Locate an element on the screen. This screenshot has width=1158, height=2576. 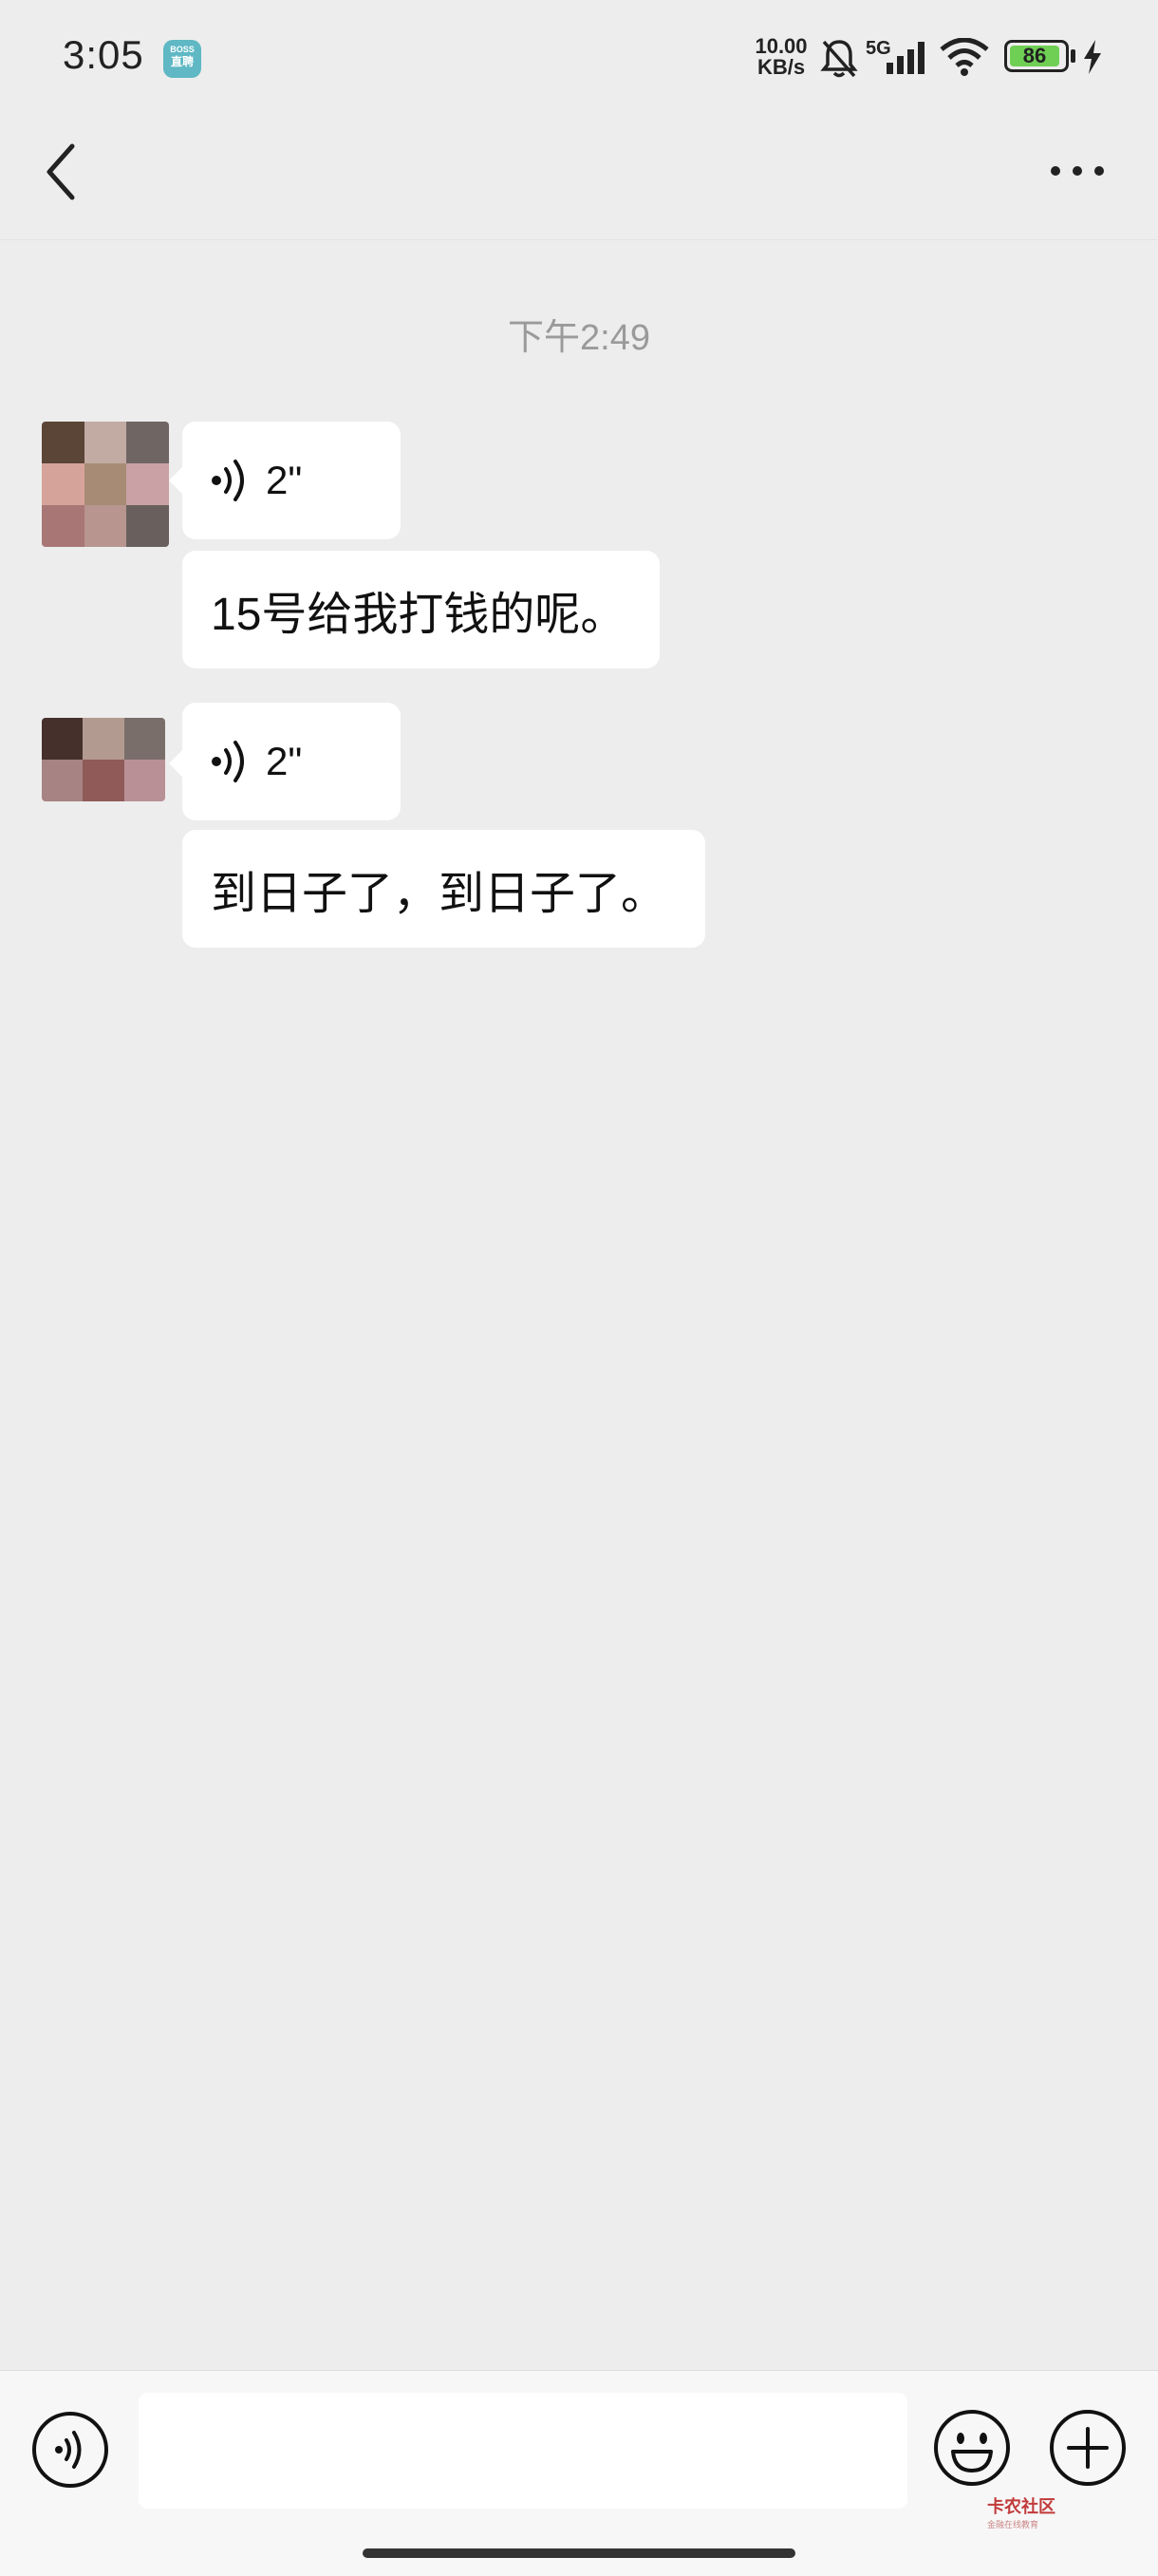
wifi-icon is located at coordinates (964, 57).